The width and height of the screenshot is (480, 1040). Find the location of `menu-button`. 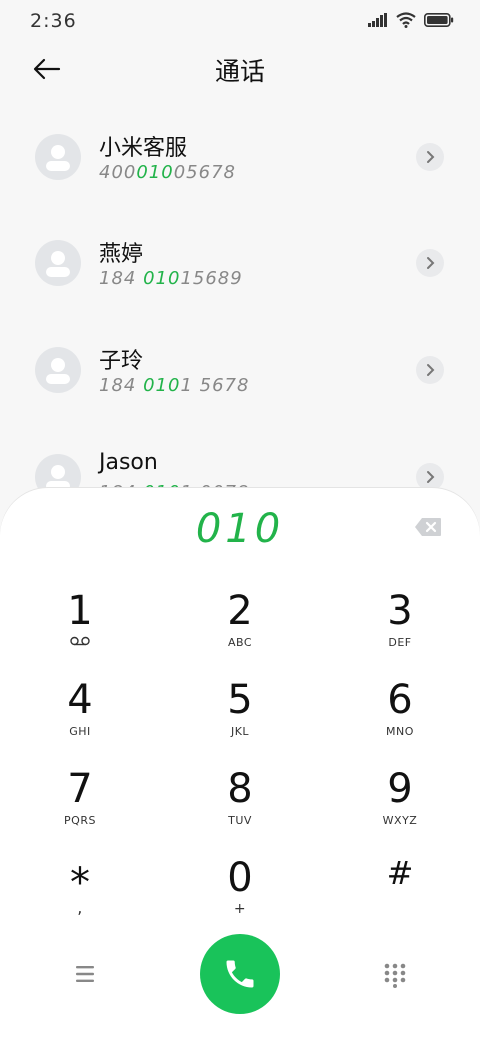

menu-button is located at coordinates (85, 974).